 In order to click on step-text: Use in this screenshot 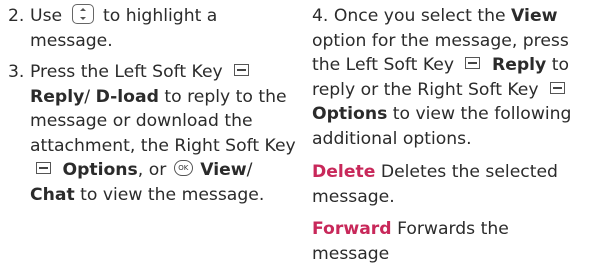, I will do `click(46, 16)`.